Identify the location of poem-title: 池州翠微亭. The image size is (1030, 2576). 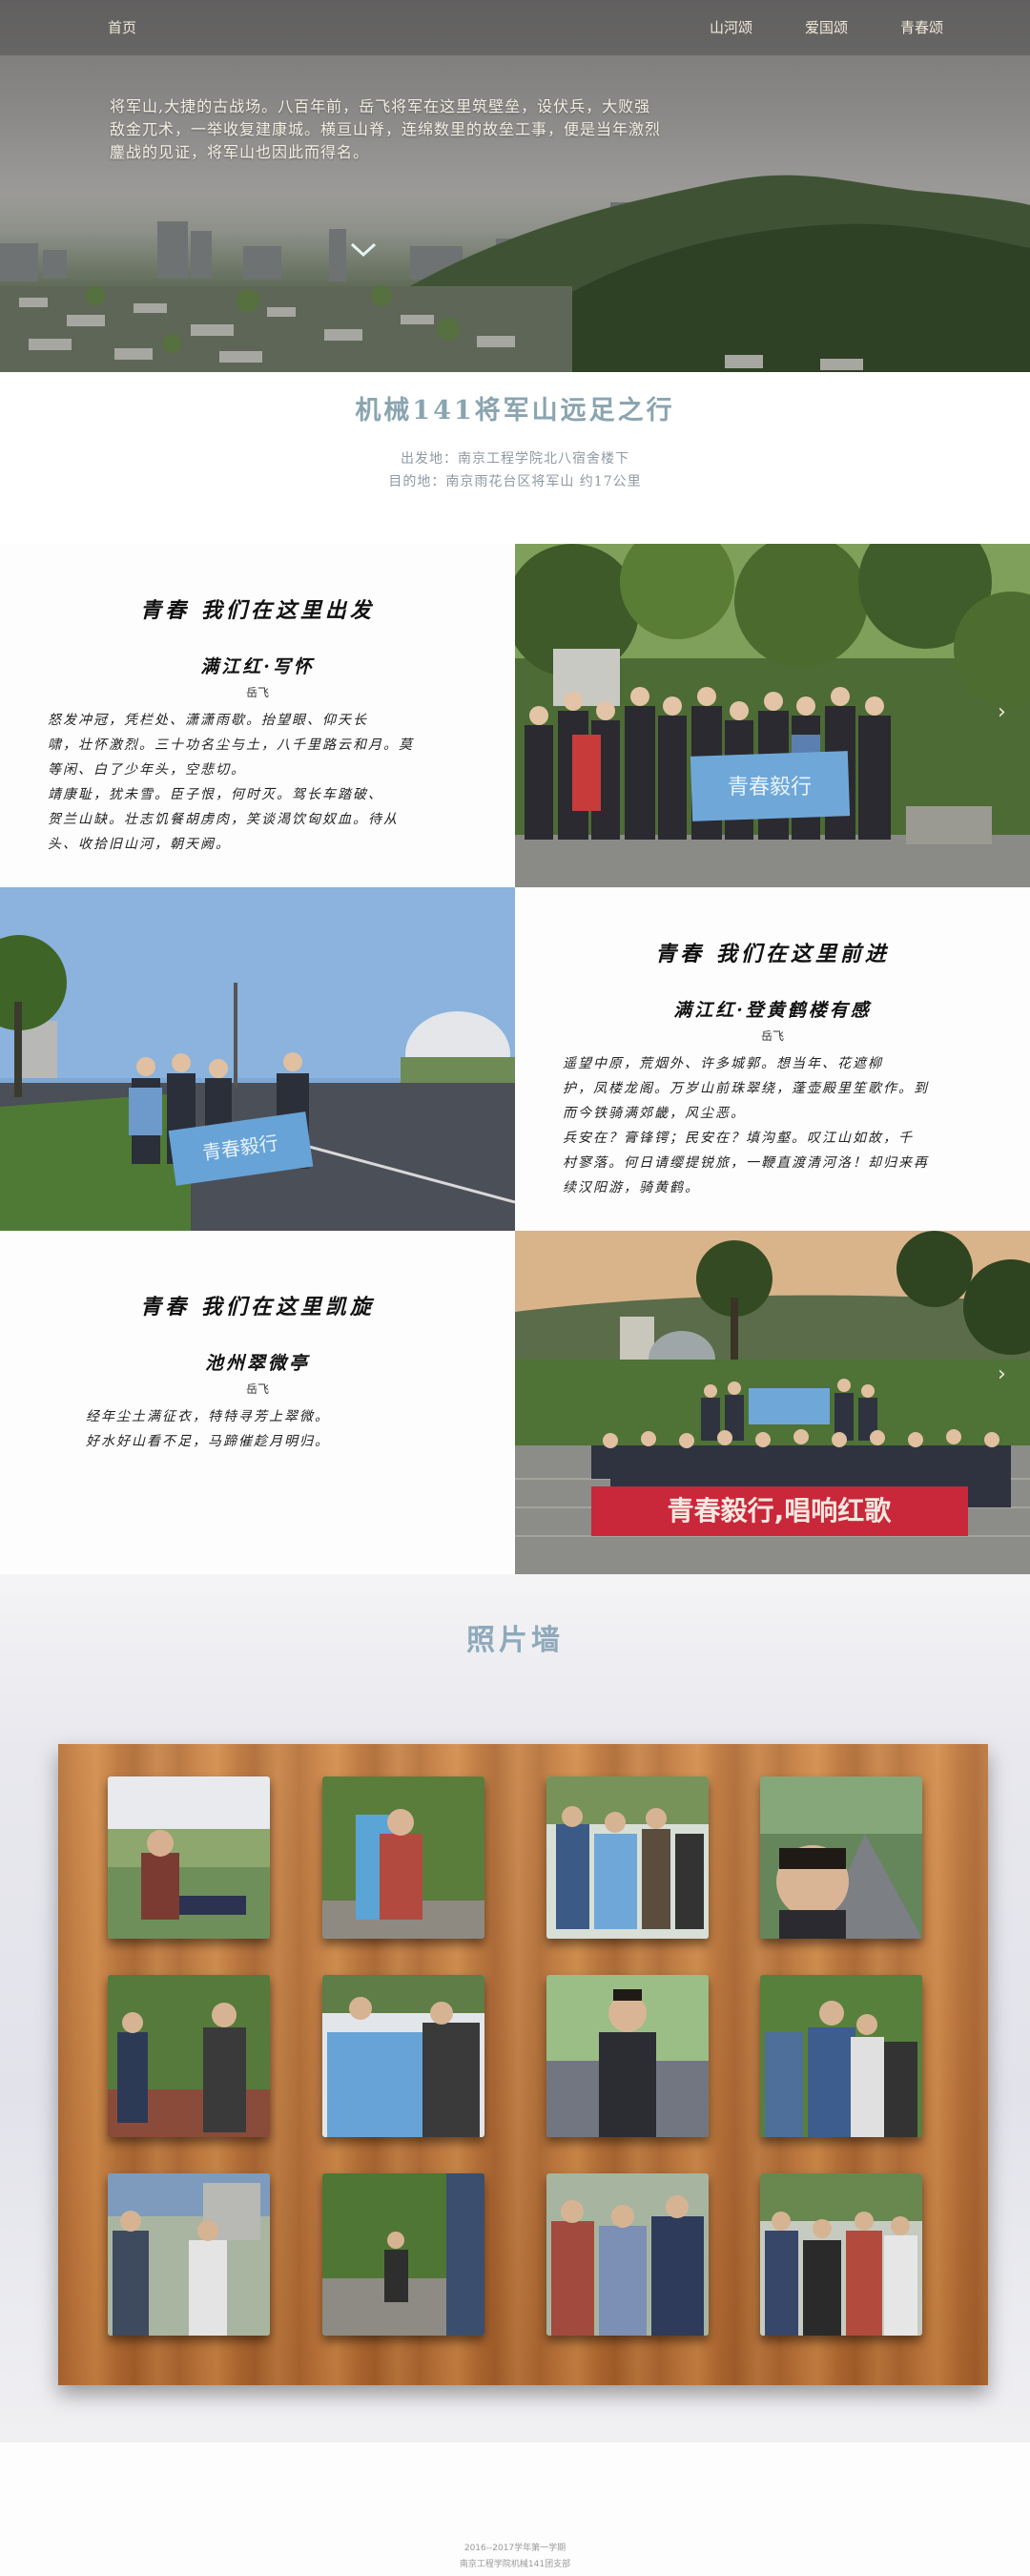
(257, 1363).